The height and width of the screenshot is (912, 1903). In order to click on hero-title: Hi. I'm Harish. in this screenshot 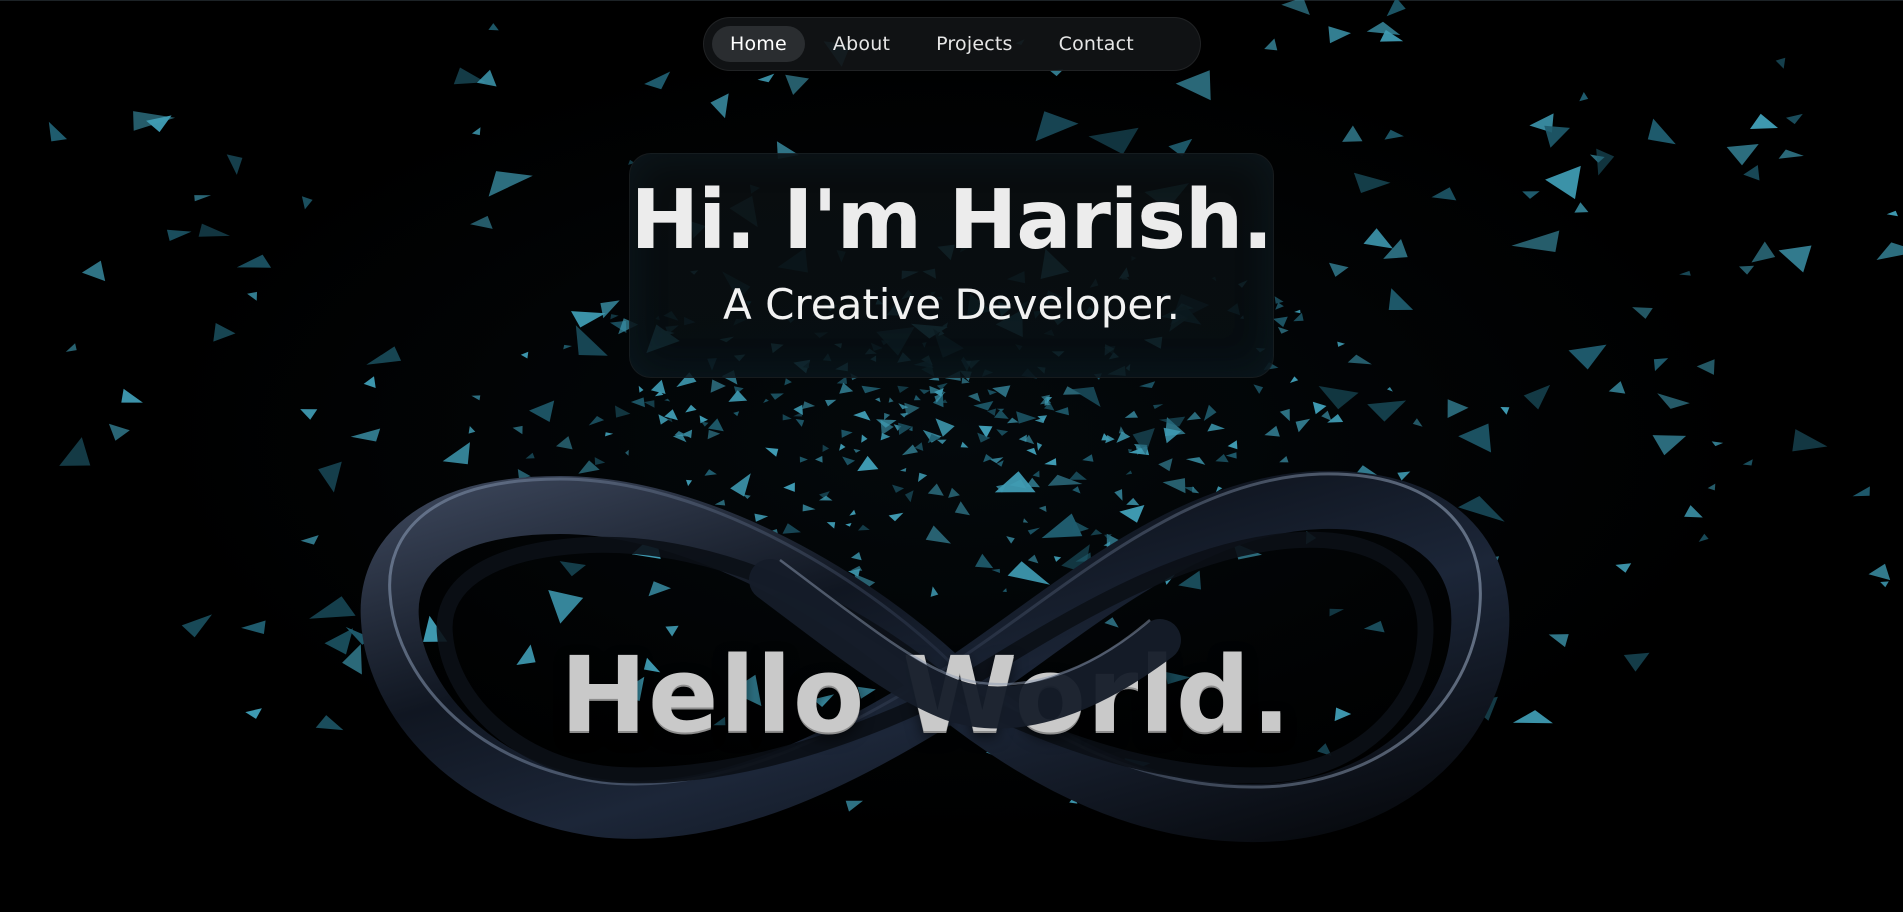, I will do `click(952, 220)`.